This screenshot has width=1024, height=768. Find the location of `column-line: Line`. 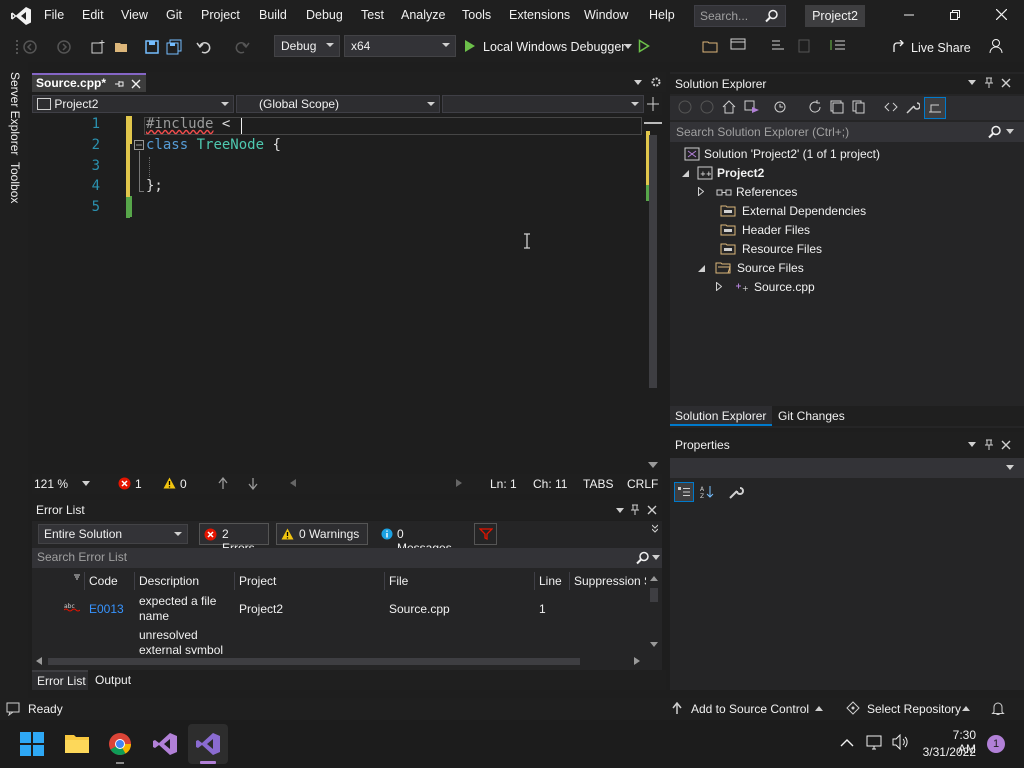

column-line: Line is located at coordinates (550, 581).